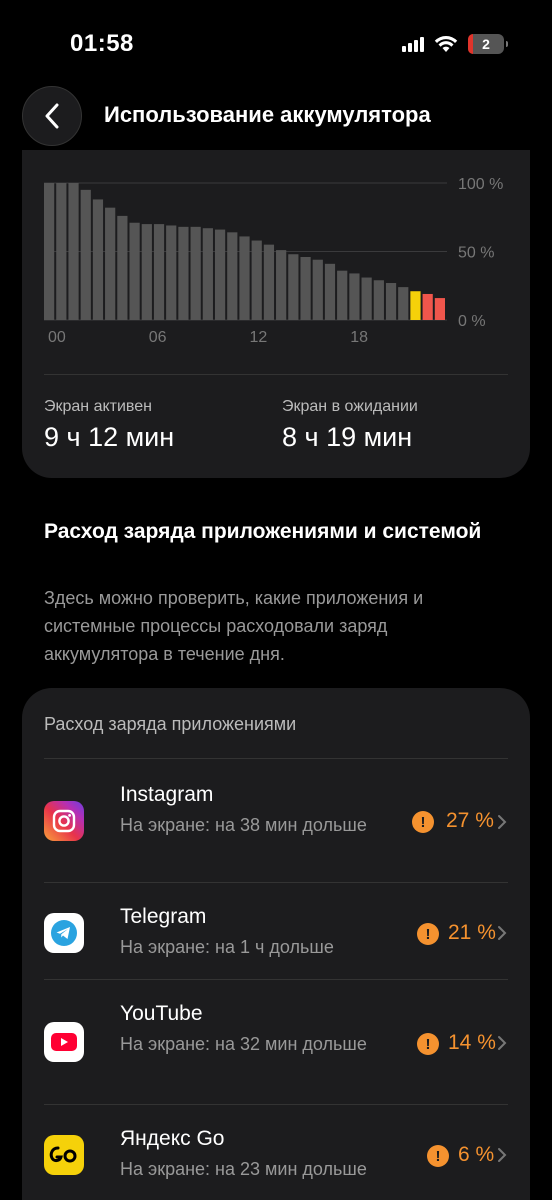  I want to click on telegram-icon, so click(64, 933).